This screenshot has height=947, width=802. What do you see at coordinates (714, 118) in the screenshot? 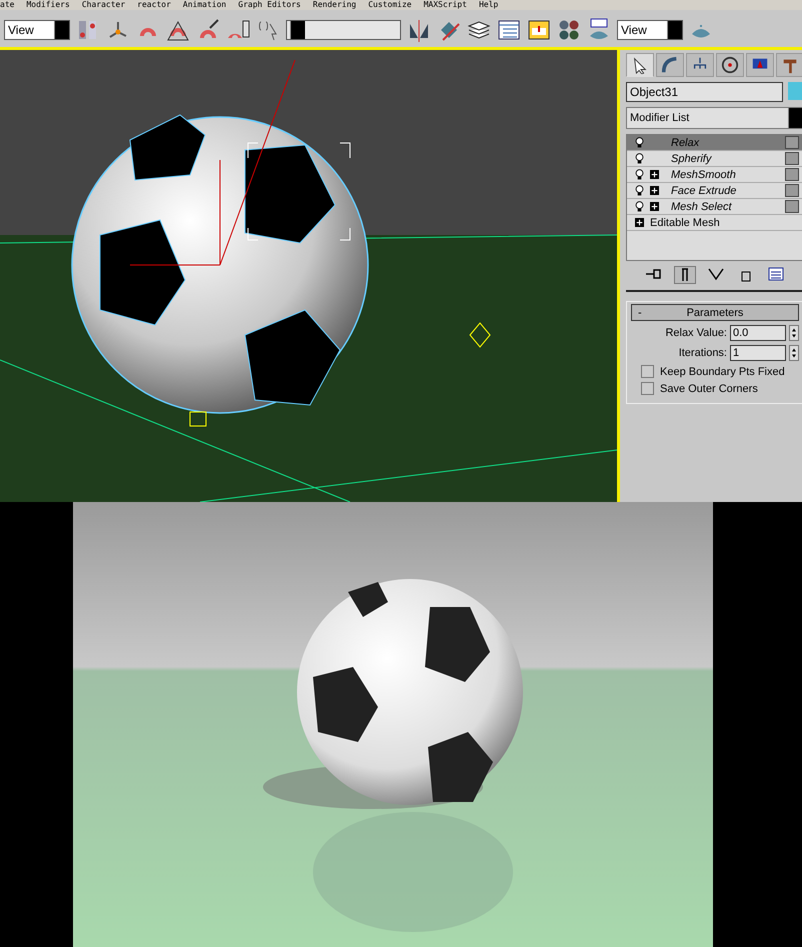
I see `modifier-list-dropdown: Modifier List` at bounding box center [714, 118].